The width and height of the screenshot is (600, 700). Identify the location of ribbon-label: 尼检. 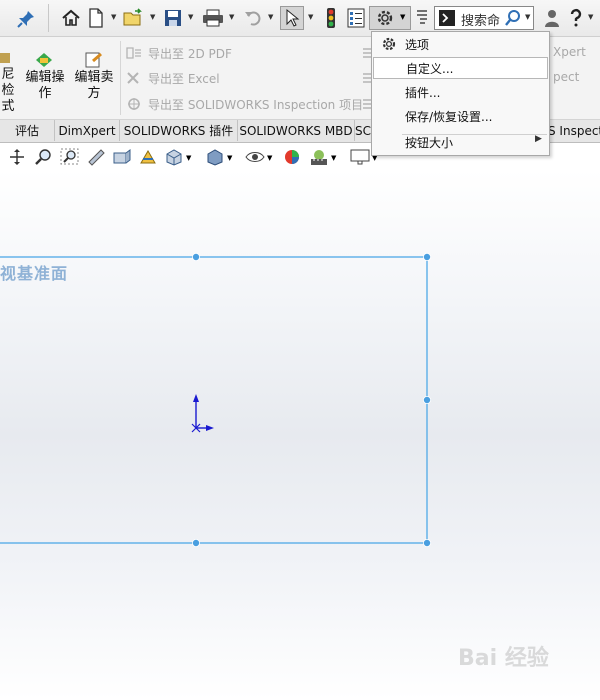
(8, 82).